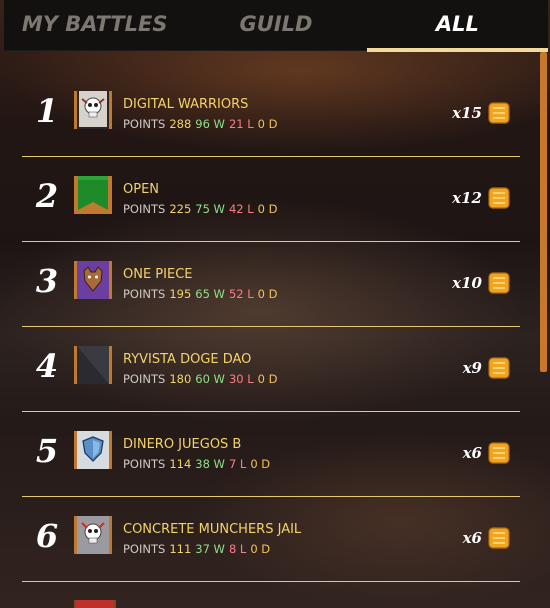 The height and width of the screenshot is (608, 550). I want to click on shield-crest-banner-icon, so click(93, 450).